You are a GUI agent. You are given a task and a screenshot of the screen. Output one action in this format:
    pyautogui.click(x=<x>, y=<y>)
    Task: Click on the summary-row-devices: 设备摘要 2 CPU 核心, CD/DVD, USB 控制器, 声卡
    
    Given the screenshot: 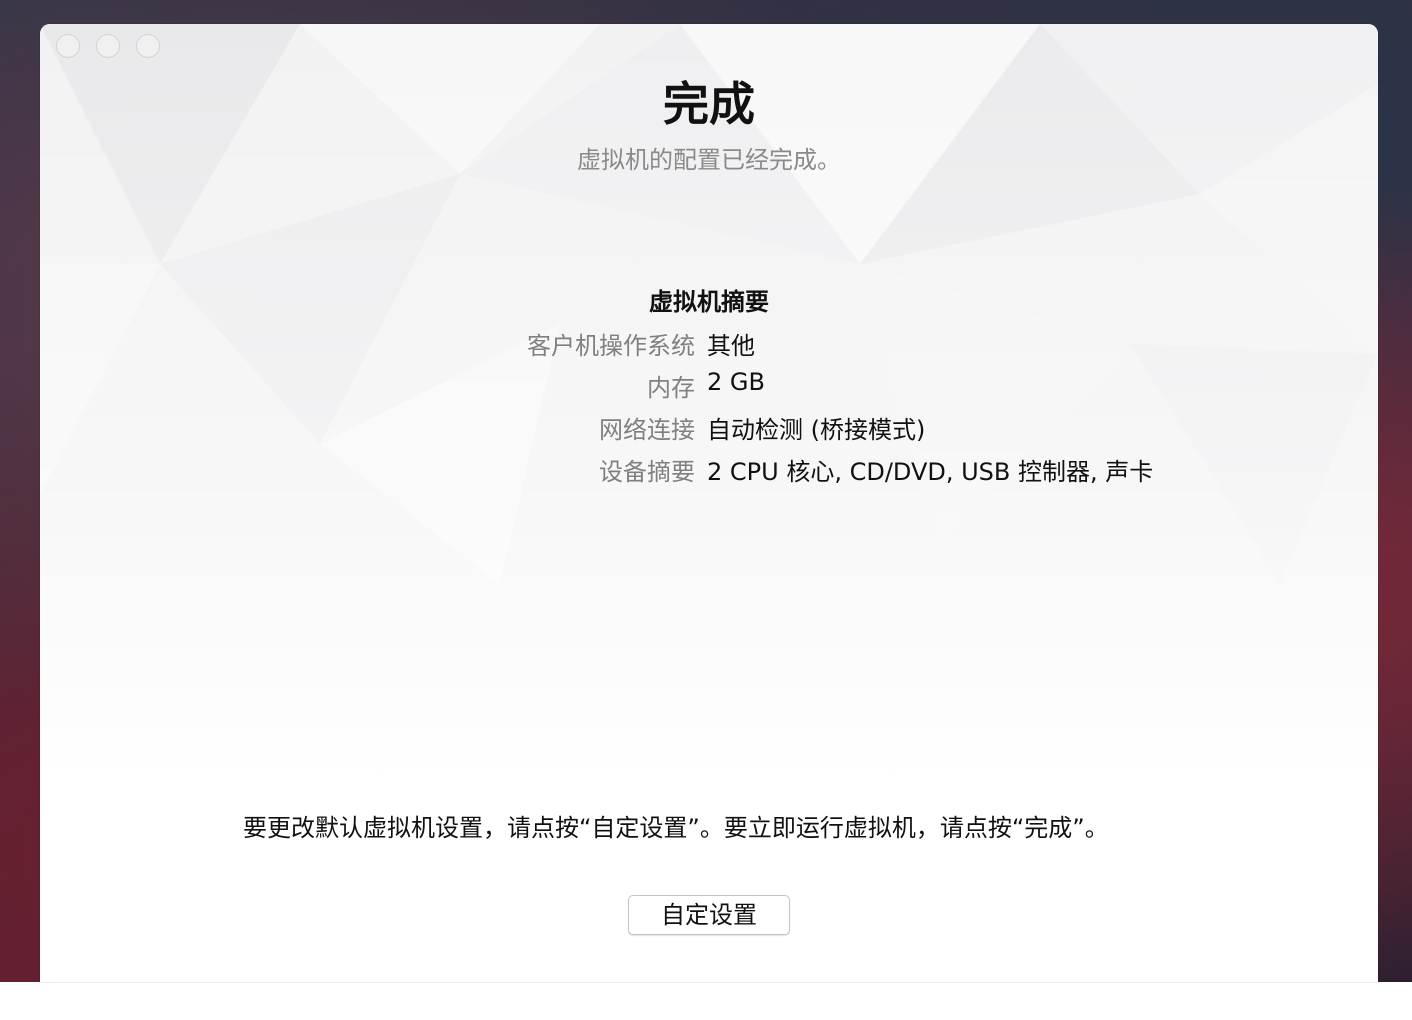 What is the action you would take?
    pyautogui.click(x=709, y=469)
    